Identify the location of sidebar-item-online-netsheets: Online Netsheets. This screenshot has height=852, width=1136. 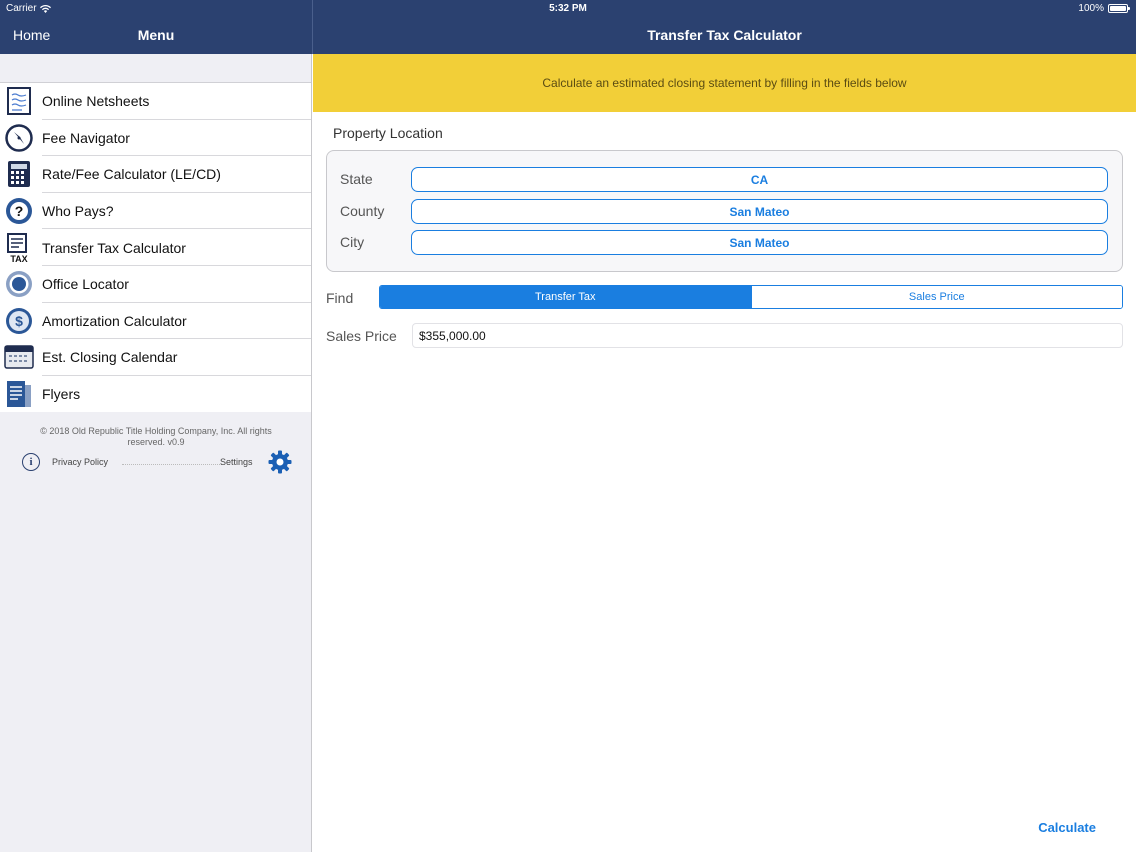
(155, 101).